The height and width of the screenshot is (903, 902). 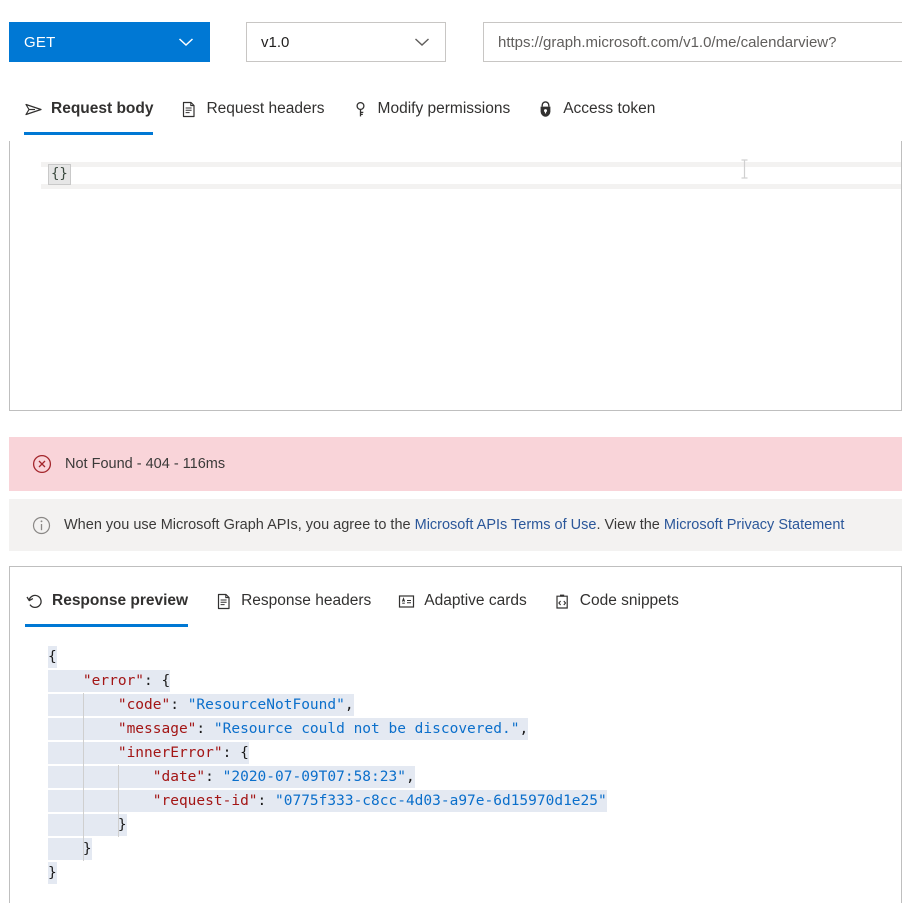 I want to click on key-icon, so click(x=360, y=109).